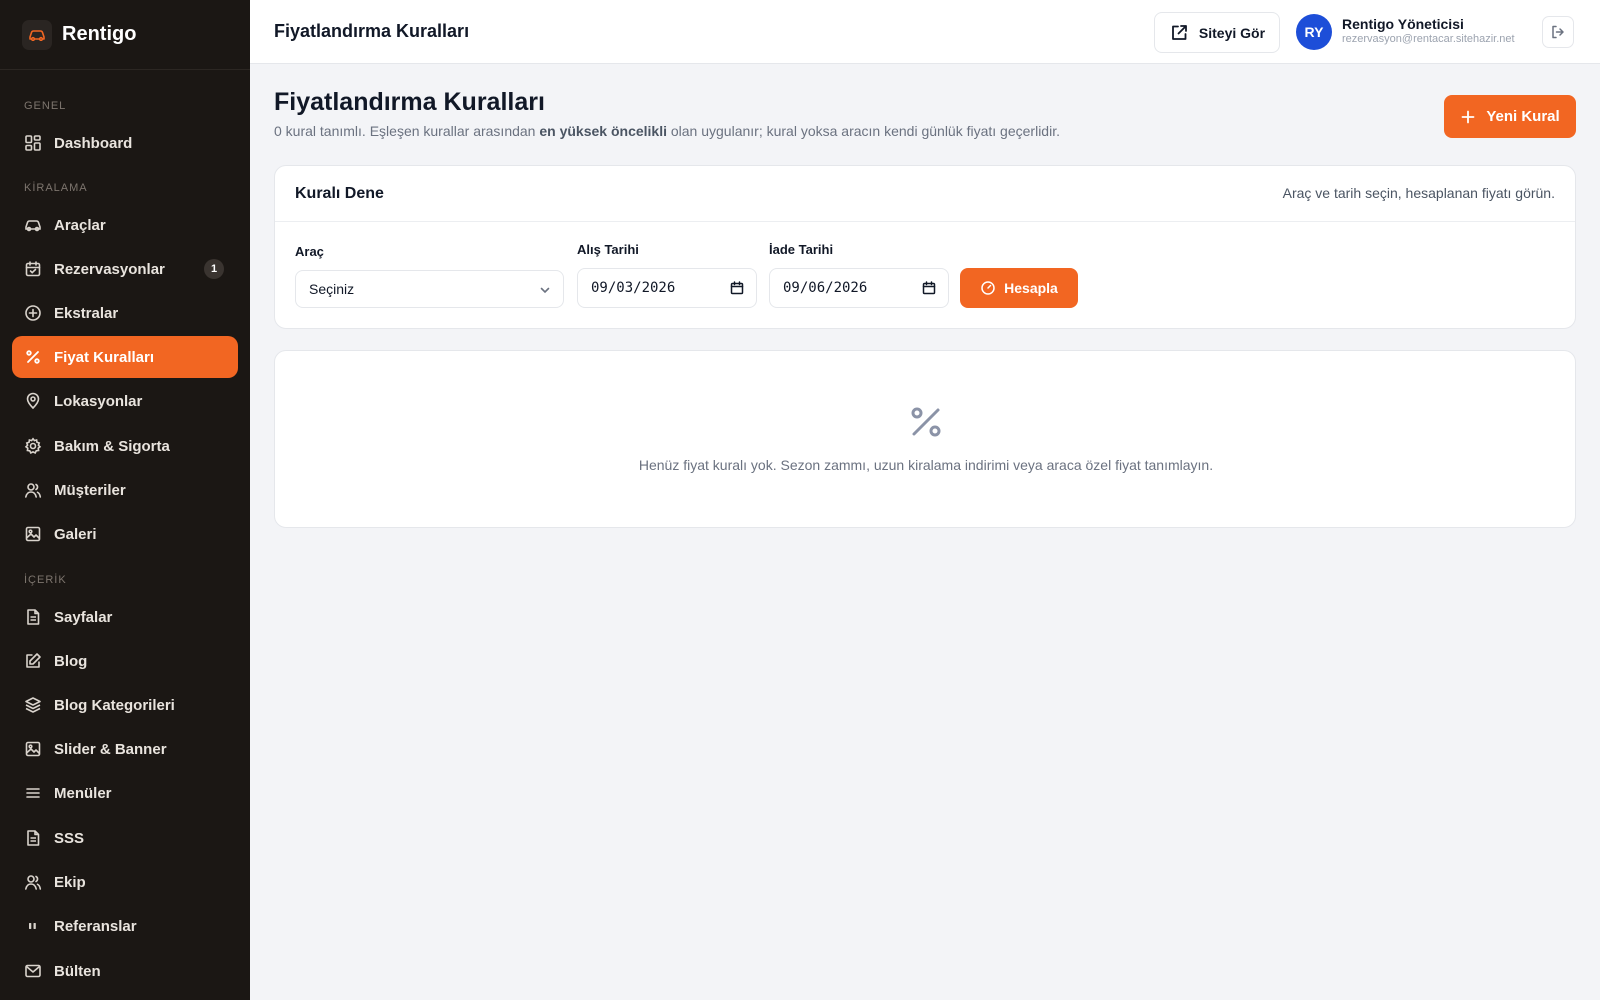 Image resolution: width=1600 pixels, height=1000 pixels. What do you see at coordinates (603, 131) in the screenshot?
I see `desc-bold: en yüksek öncelikli` at bounding box center [603, 131].